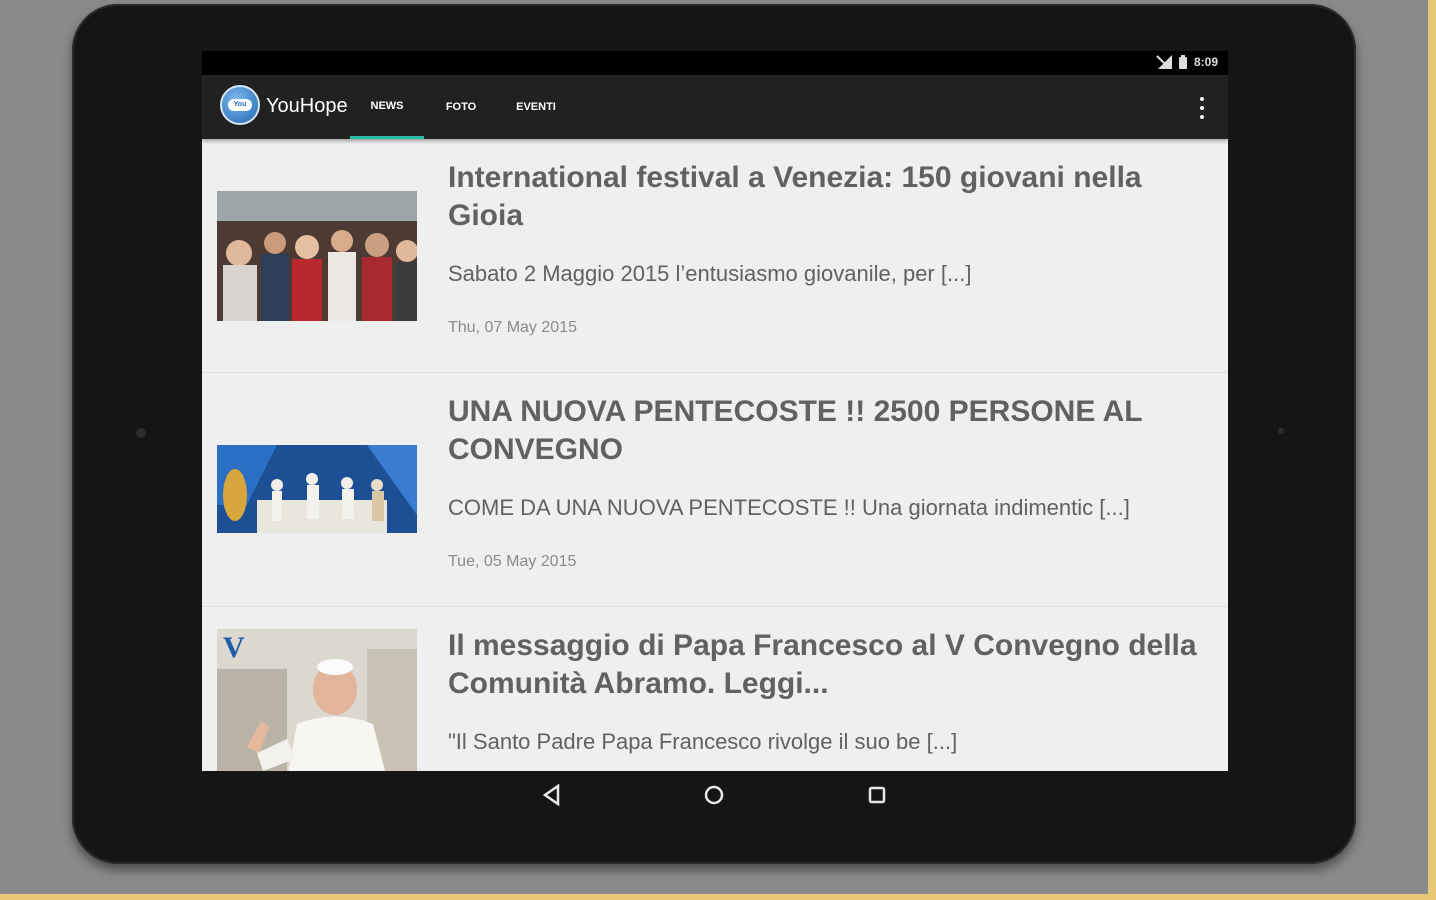 The height and width of the screenshot is (900, 1436). What do you see at coordinates (1182, 62) in the screenshot?
I see `battery-icon` at bounding box center [1182, 62].